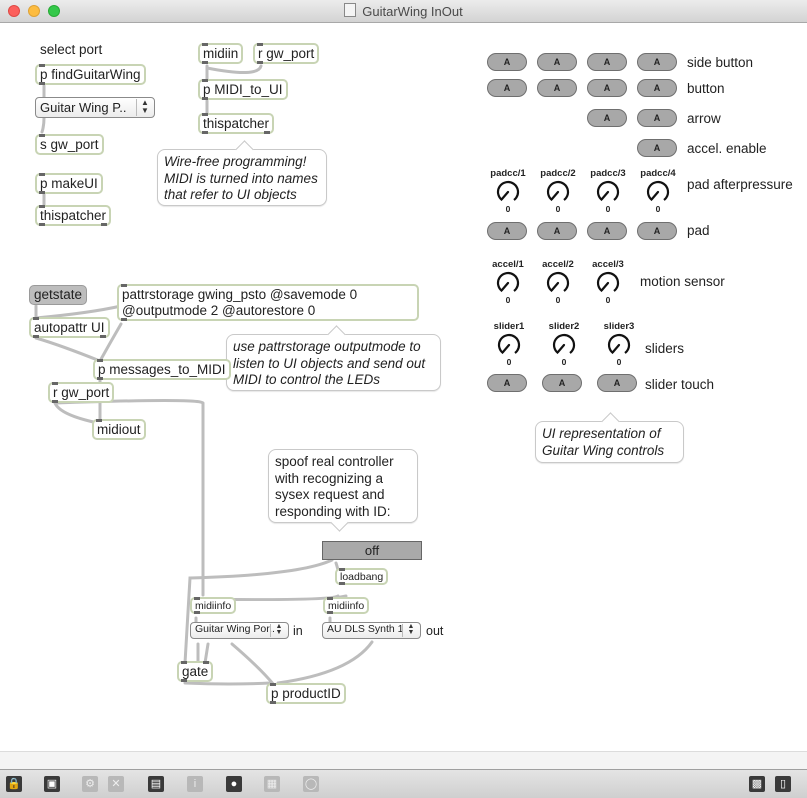  What do you see at coordinates (657, 231) in the screenshot?
I see `pad-button-4: A` at bounding box center [657, 231].